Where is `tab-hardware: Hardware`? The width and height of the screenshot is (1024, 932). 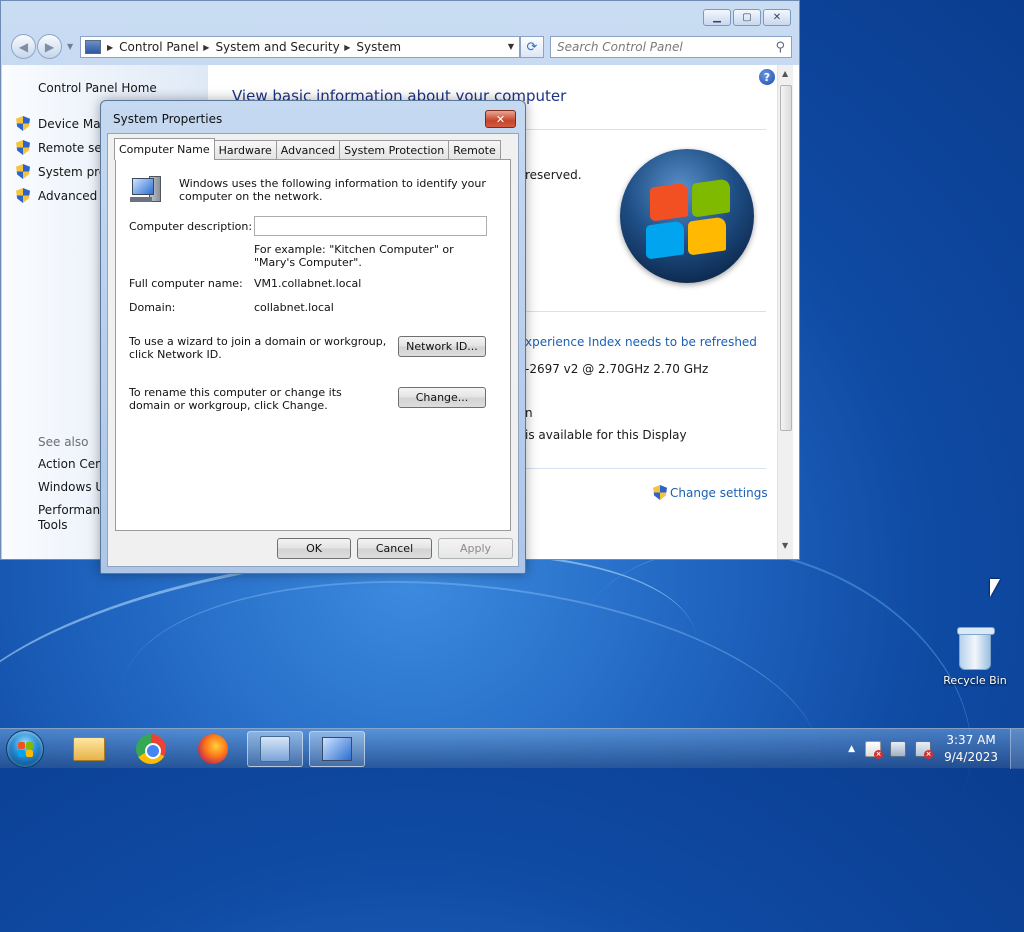 tab-hardware: Hardware is located at coordinates (245, 149).